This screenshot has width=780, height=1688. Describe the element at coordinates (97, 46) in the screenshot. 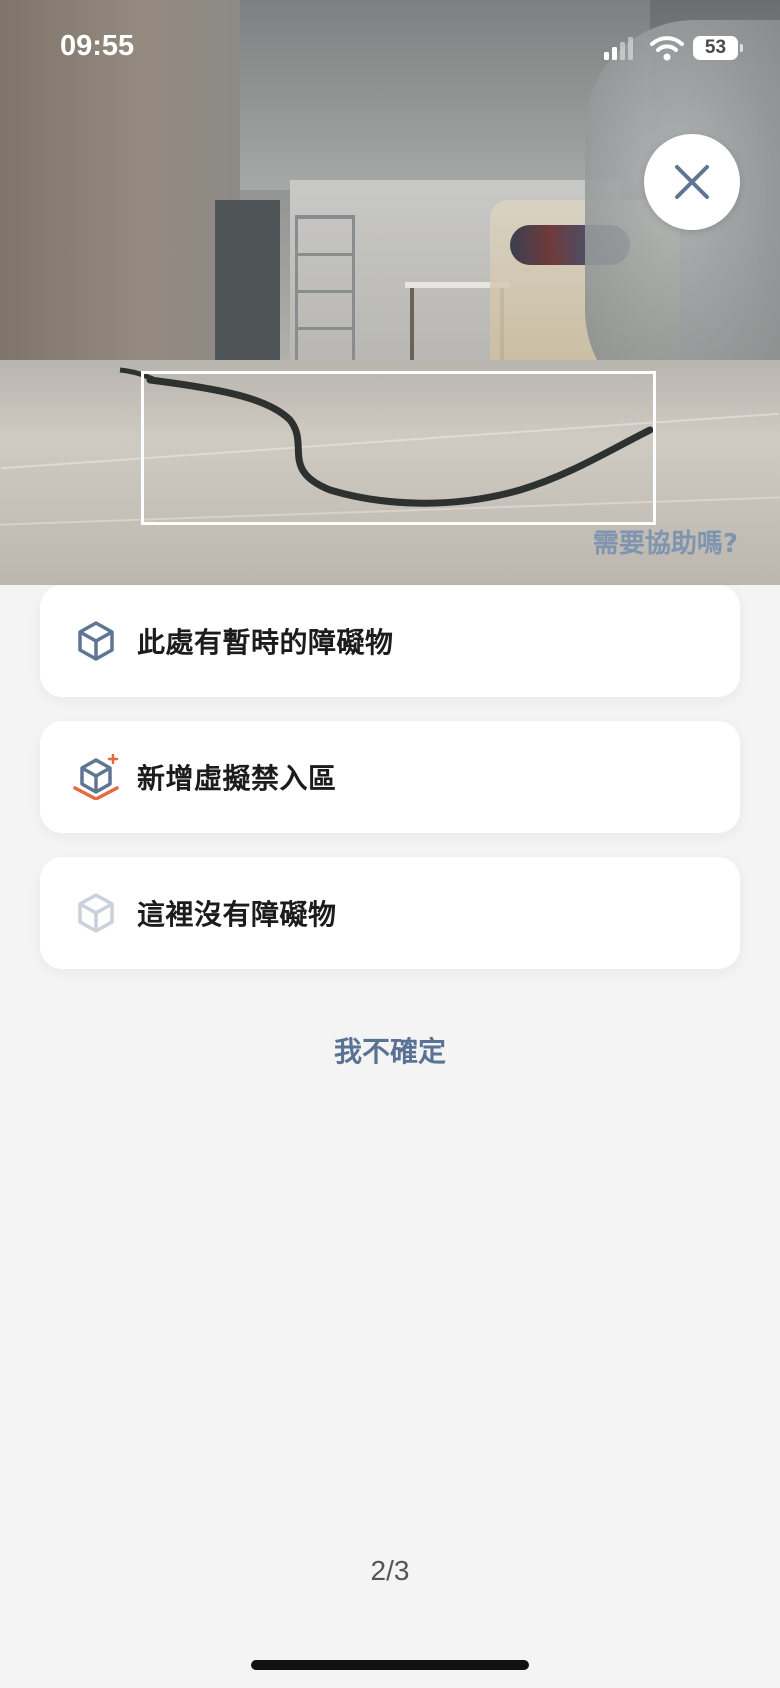

I see `status-time: 09:55` at that location.